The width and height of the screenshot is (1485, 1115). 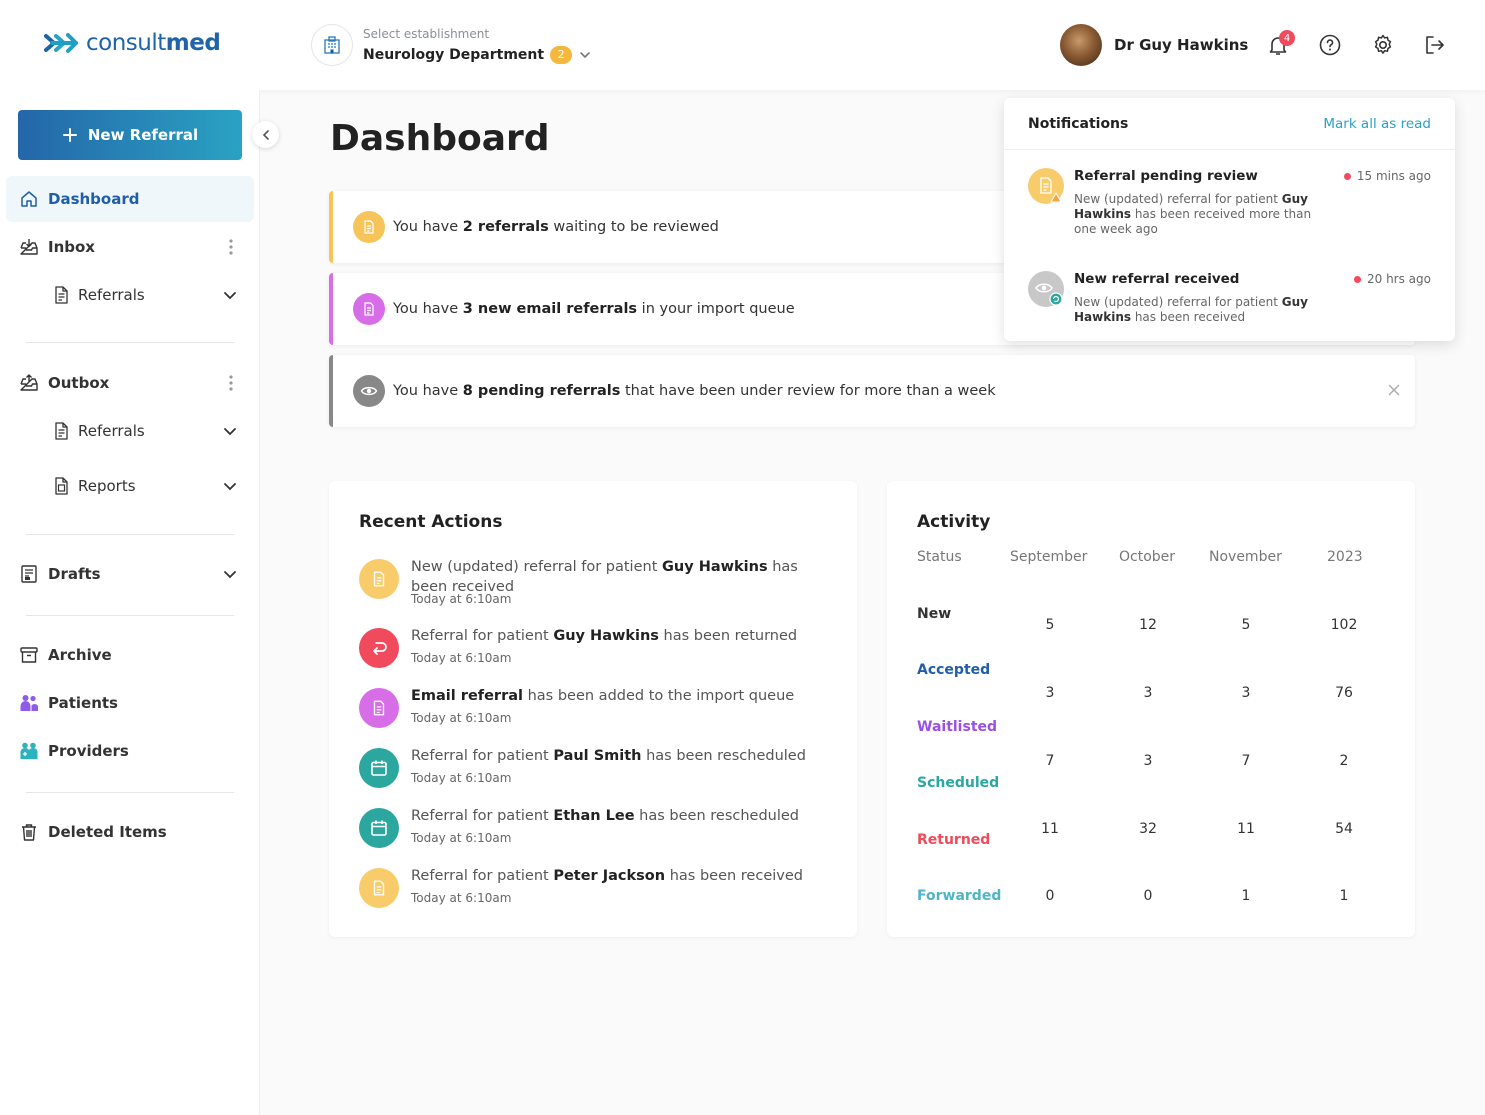 What do you see at coordinates (29, 832) in the screenshot?
I see `trash-icon` at bounding box center [29, 832].